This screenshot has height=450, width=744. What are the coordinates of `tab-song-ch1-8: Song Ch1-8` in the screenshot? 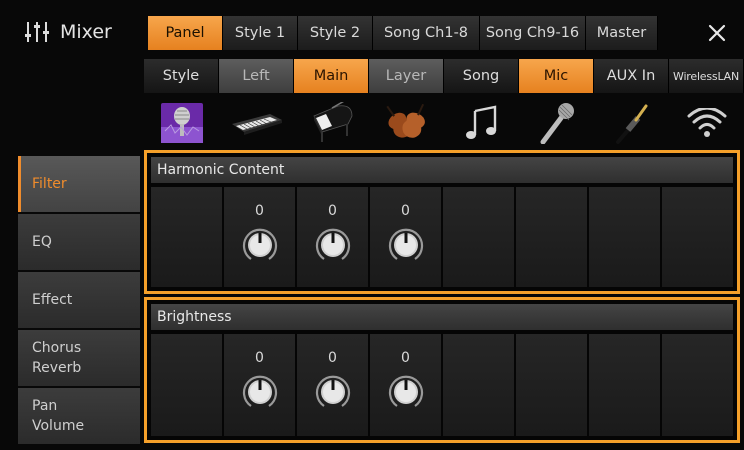 It's located at (426, 33).